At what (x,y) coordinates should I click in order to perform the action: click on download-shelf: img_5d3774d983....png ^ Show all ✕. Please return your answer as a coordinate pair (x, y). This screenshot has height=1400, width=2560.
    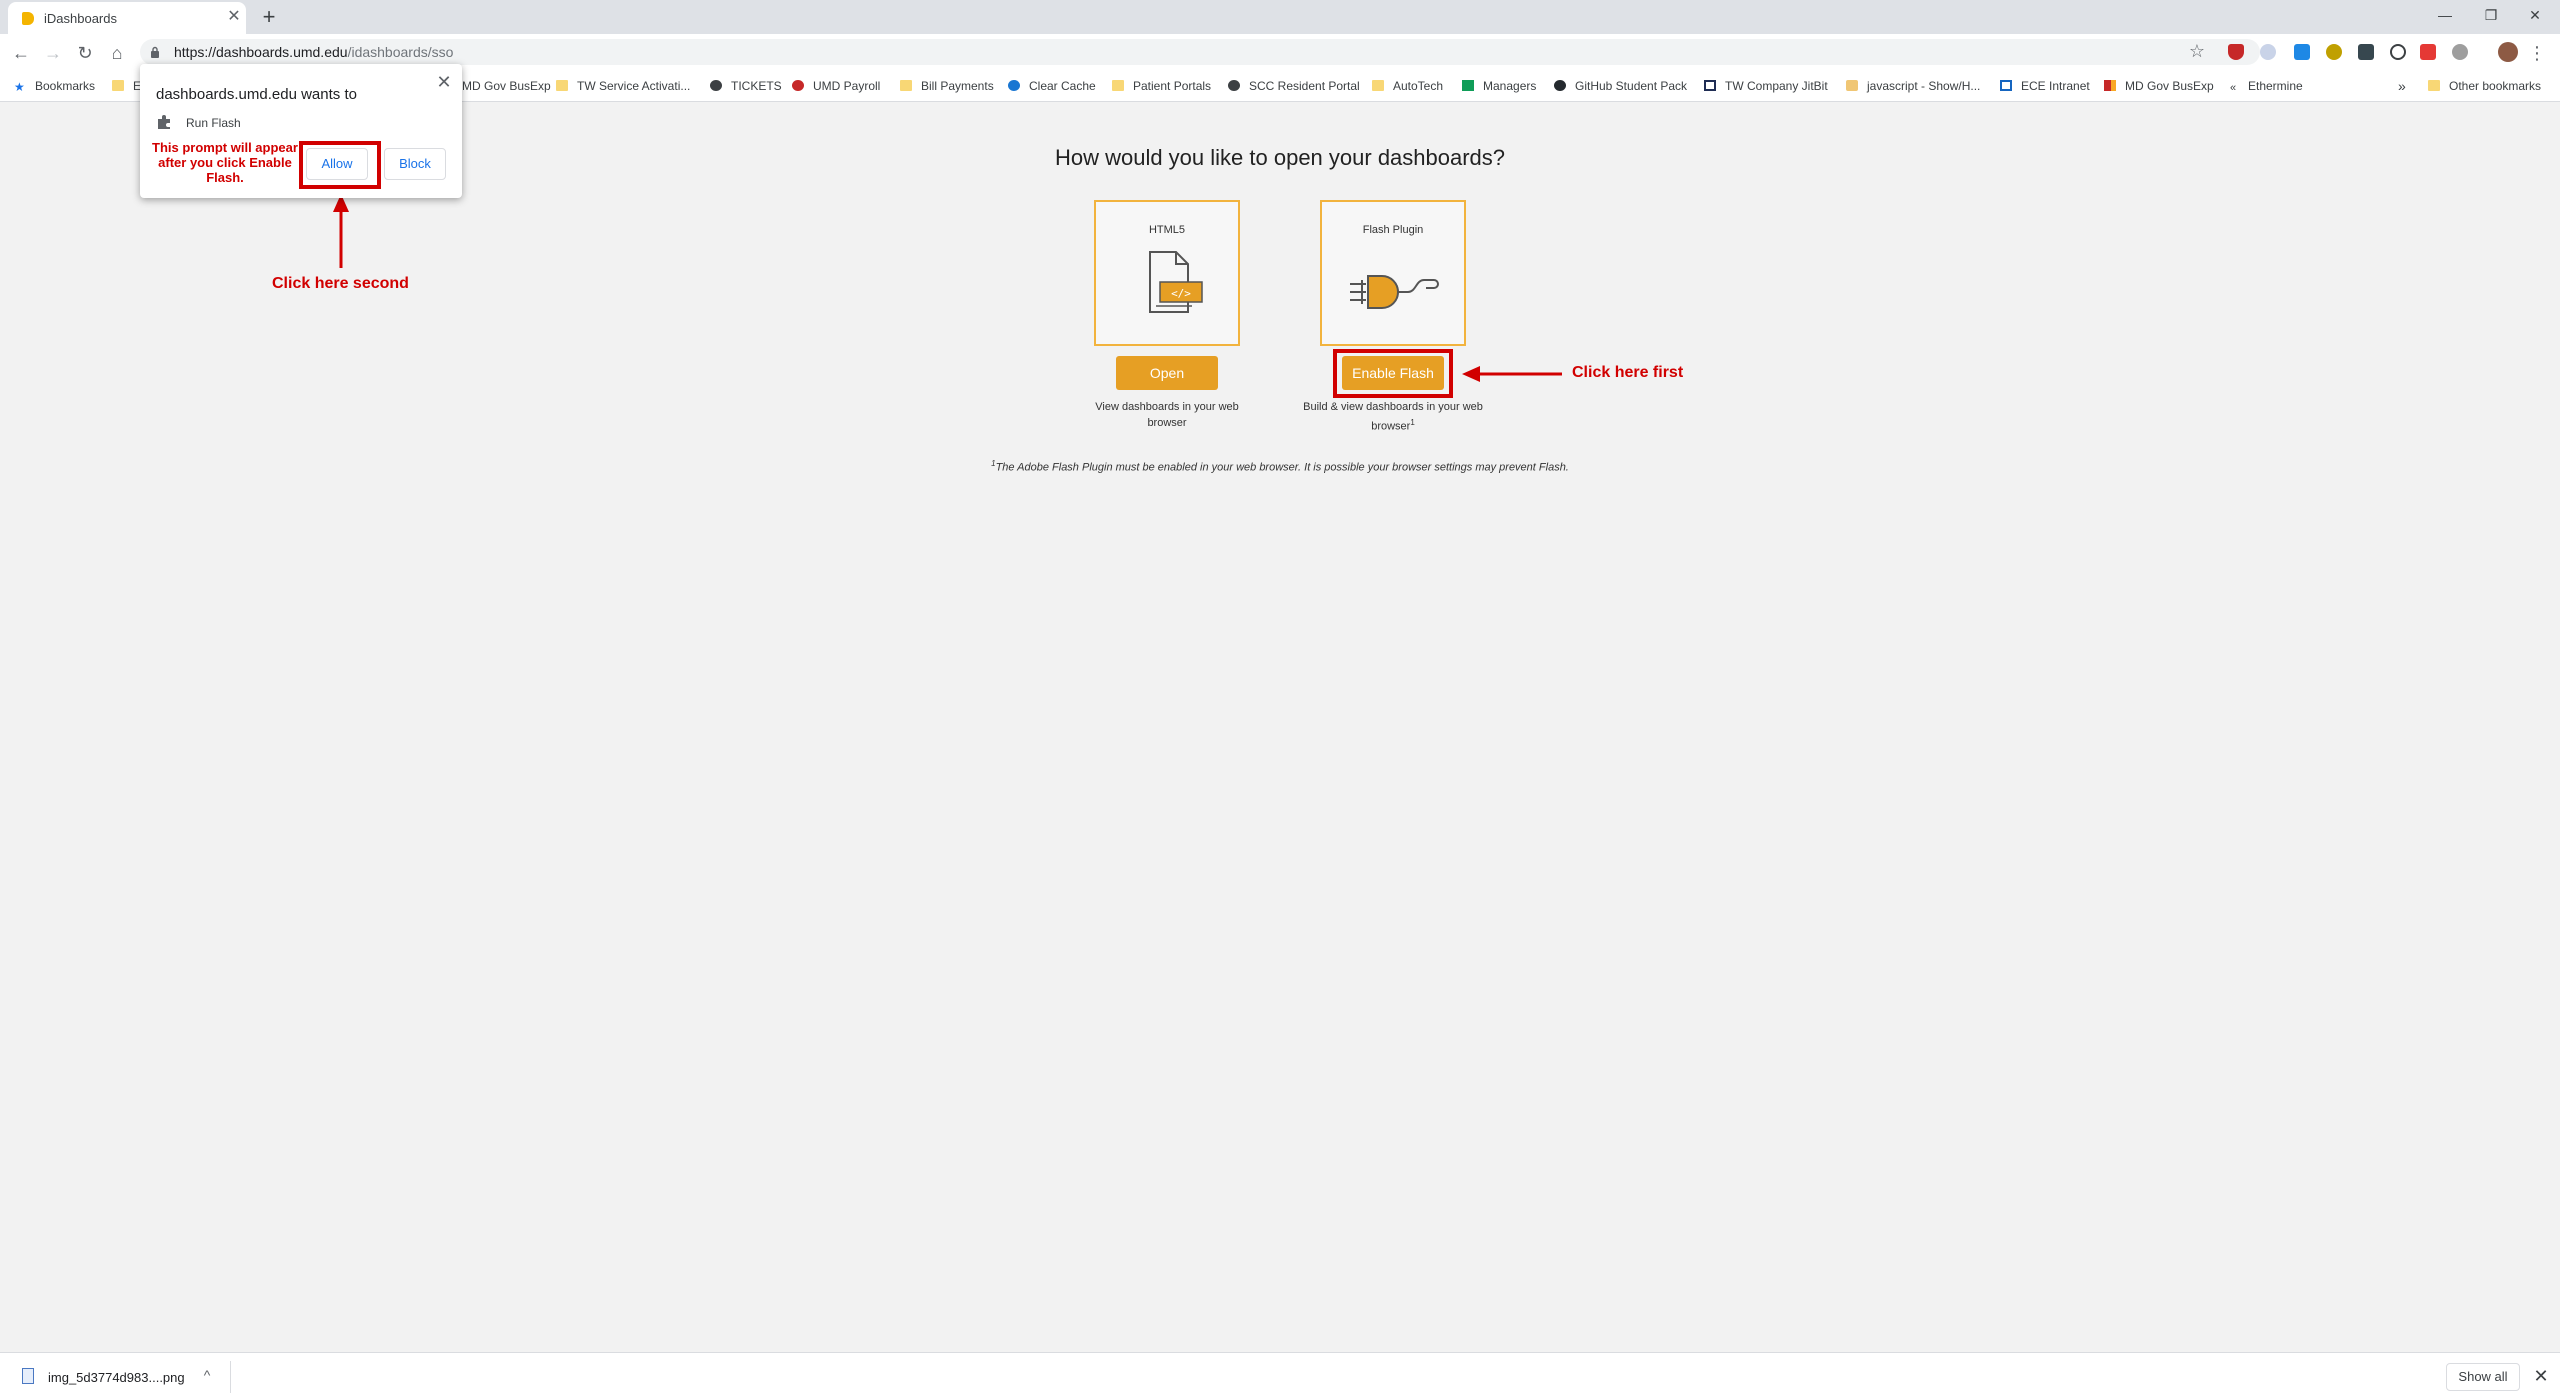
    Looking at the image, I should click on (1280, 1376).